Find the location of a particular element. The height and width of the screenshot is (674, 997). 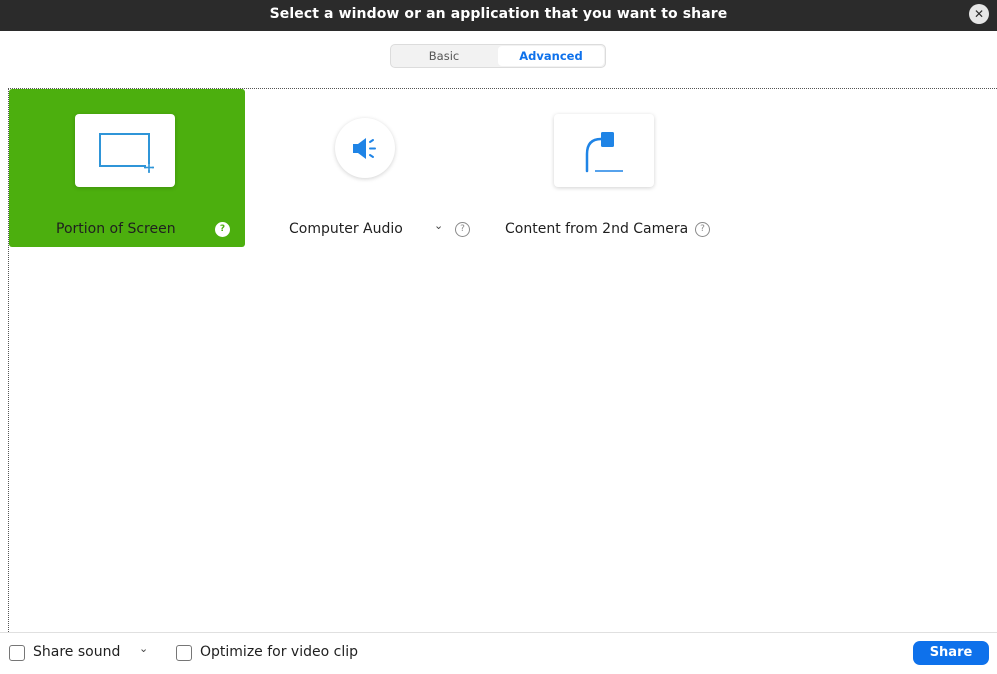

share-sound-label: Share sound is located at coordinates (76, 652).